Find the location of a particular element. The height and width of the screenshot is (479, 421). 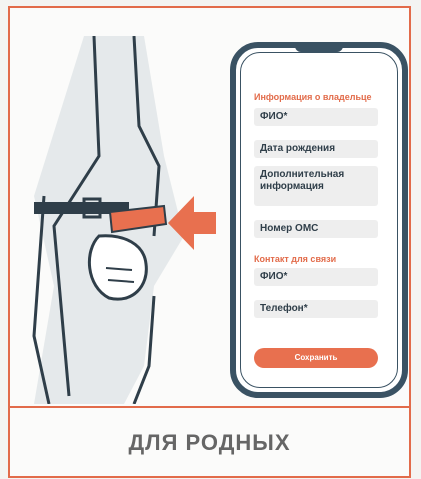

owner-section-title: Информация о владельце is located at coordinates (313, 97).